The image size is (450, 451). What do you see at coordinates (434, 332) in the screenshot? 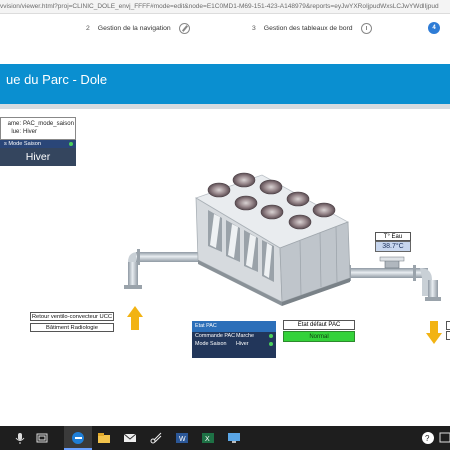
I see `flow-arrow-down` at bounding box center [434, 332].